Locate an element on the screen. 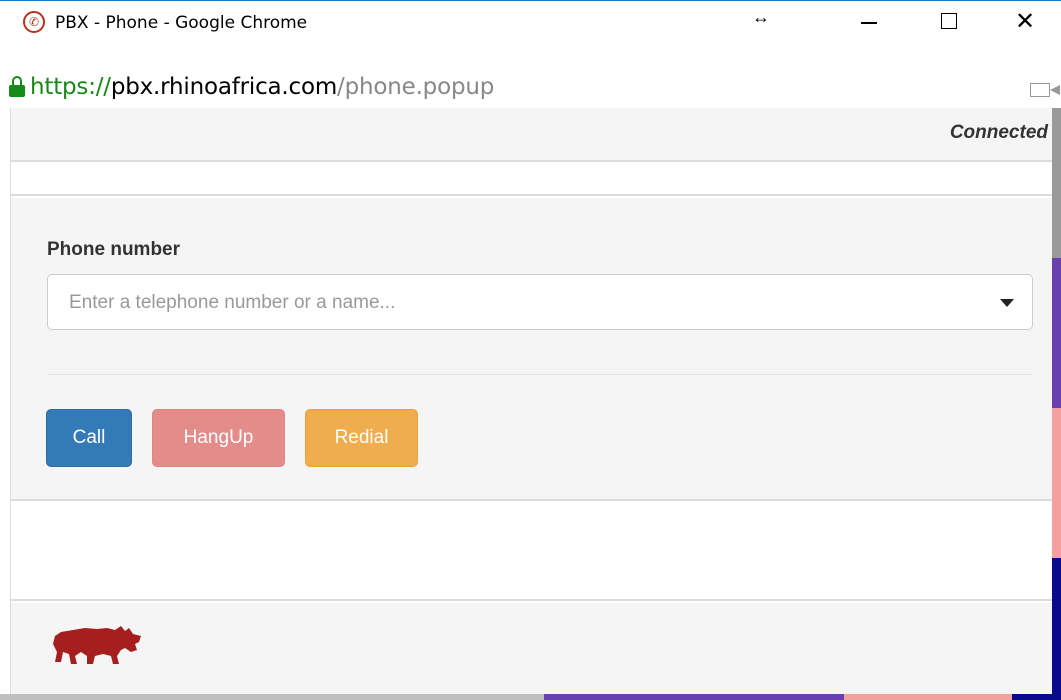  maximize-button is located at coordinates (949, 21).